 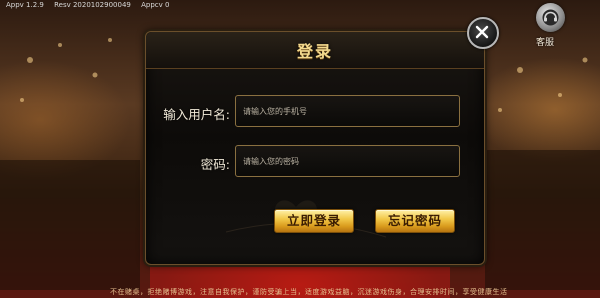 I want to click on dialog-title: 登录, so click(x=314, y=51).